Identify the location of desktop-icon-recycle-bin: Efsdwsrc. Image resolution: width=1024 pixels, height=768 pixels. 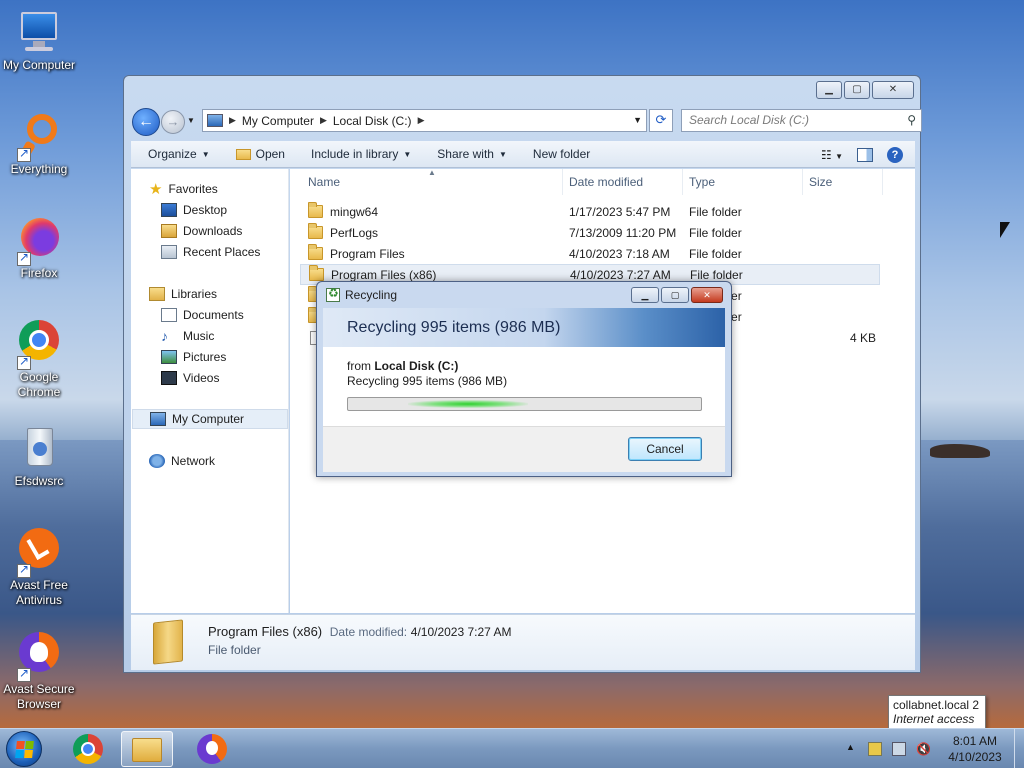
(39, 456).